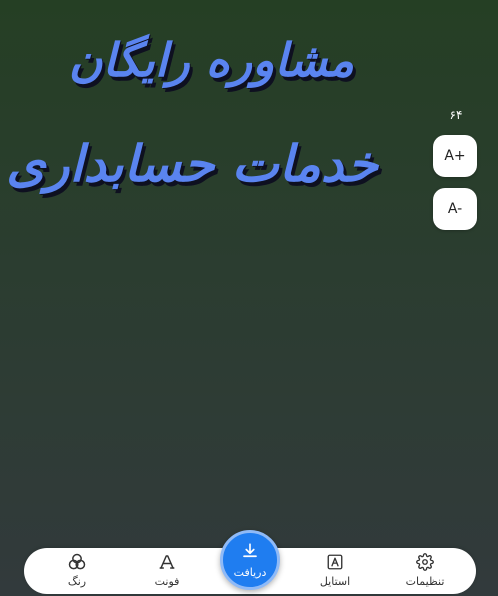  I want to click on download-label: دریافت, so click(250, 572).